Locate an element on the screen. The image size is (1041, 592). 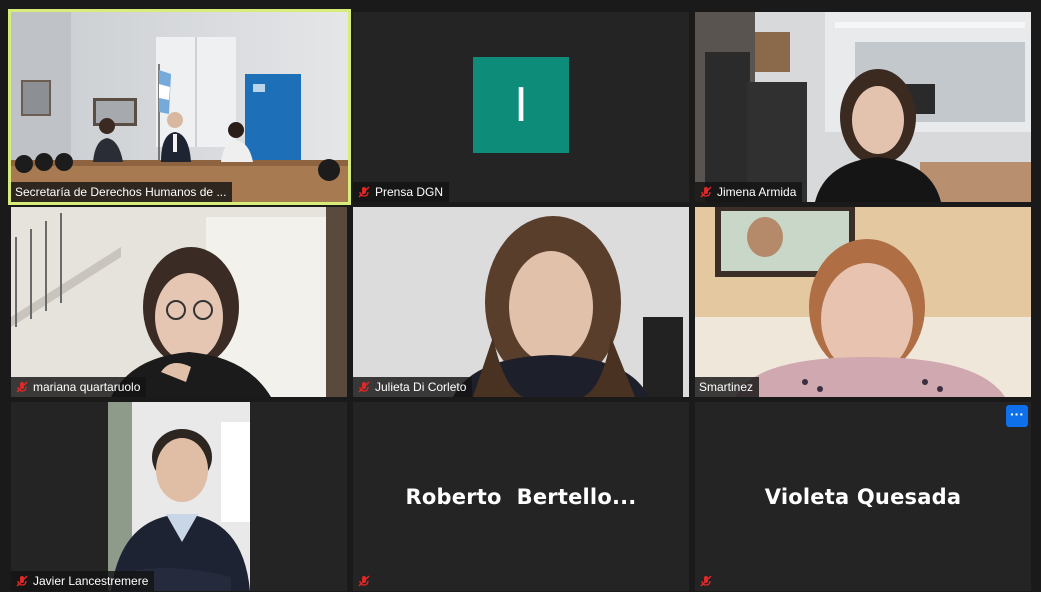
participant-display-name: Violeta Quesada is located at coordinates (863, 496).